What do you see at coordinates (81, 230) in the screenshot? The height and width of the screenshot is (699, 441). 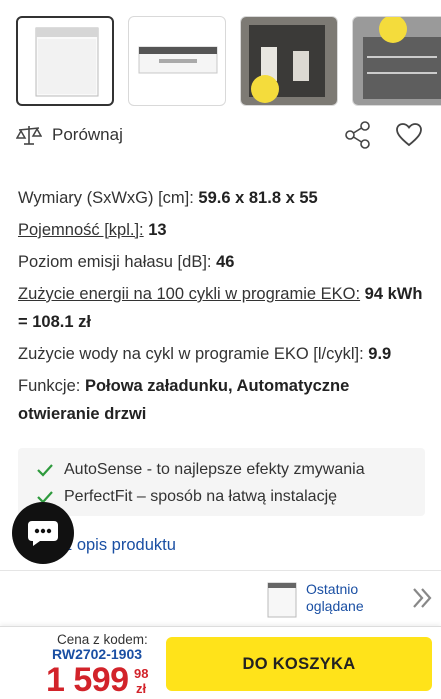 I see `spec-label-link: Pojemność [kpl.]:` at bounding box center [81, 230].